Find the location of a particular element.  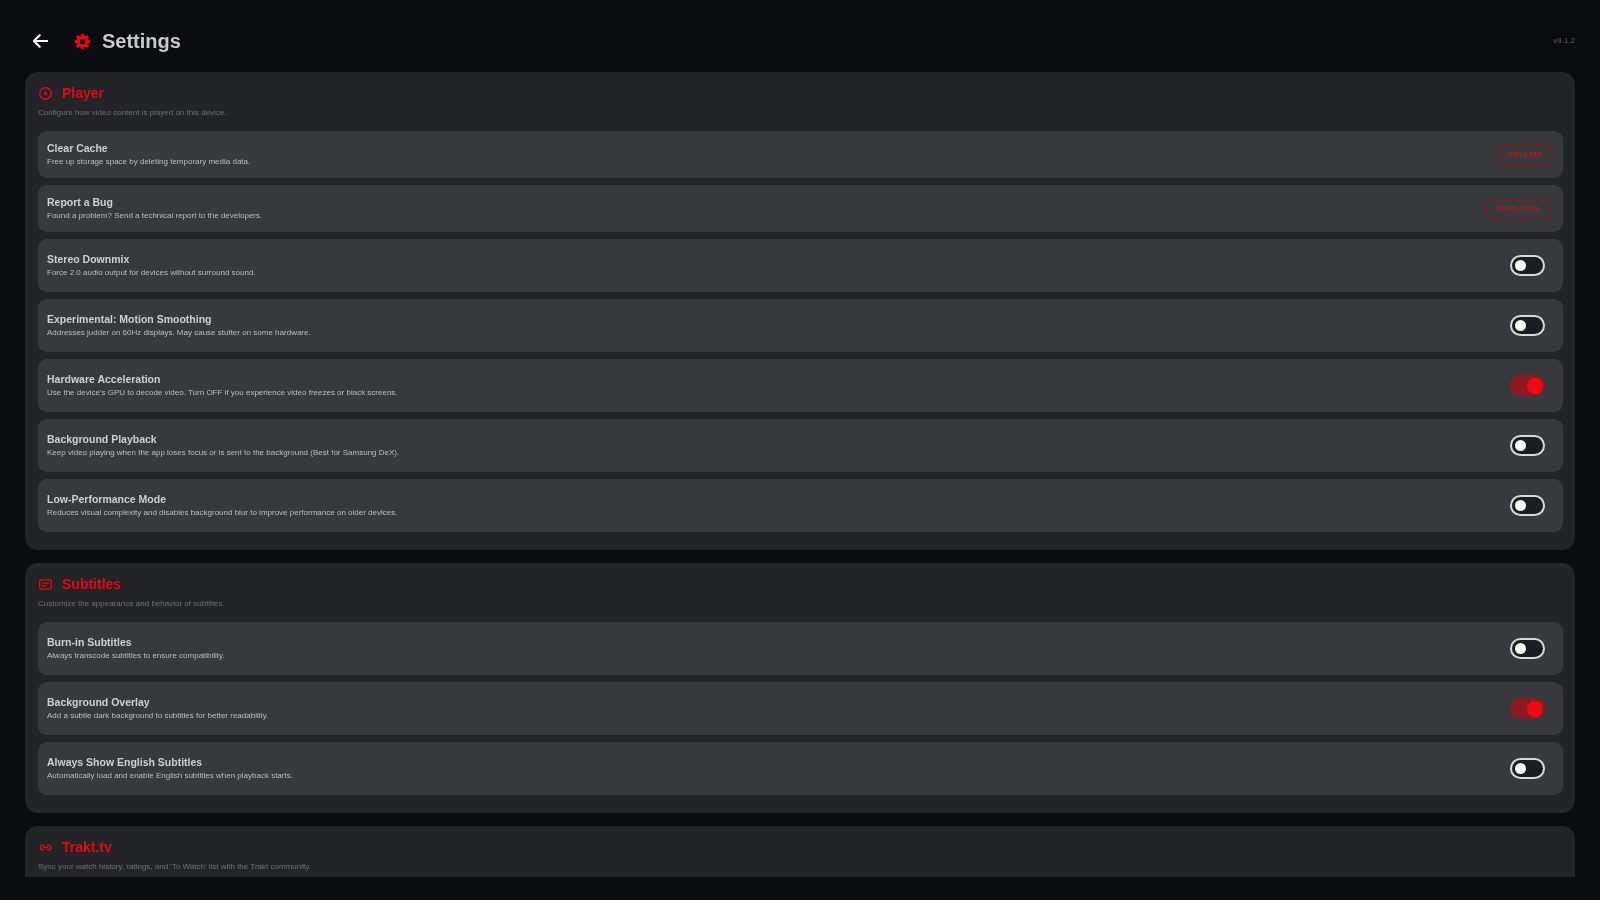

setting-description: Add a subtle dark background to subtitles for better readability. is located at coordinates (158, 716).